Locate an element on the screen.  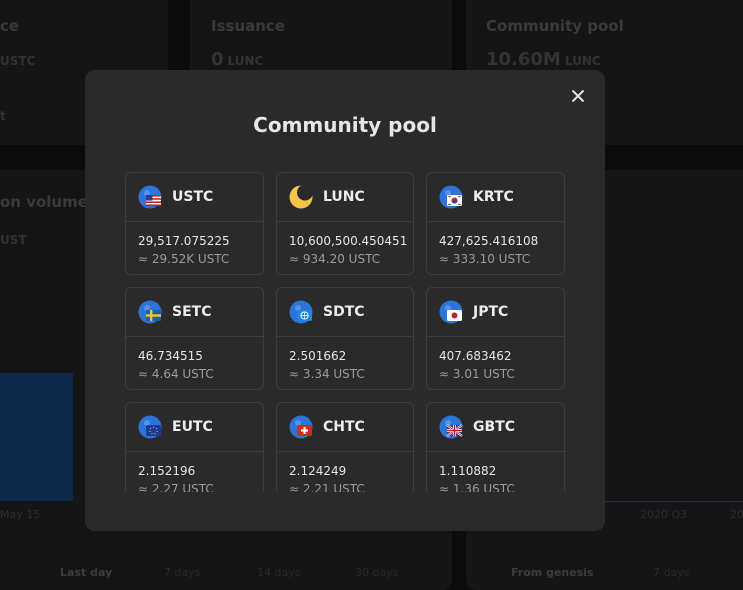
coin-amount: 2.124249 is located at coordinates (318, 471).